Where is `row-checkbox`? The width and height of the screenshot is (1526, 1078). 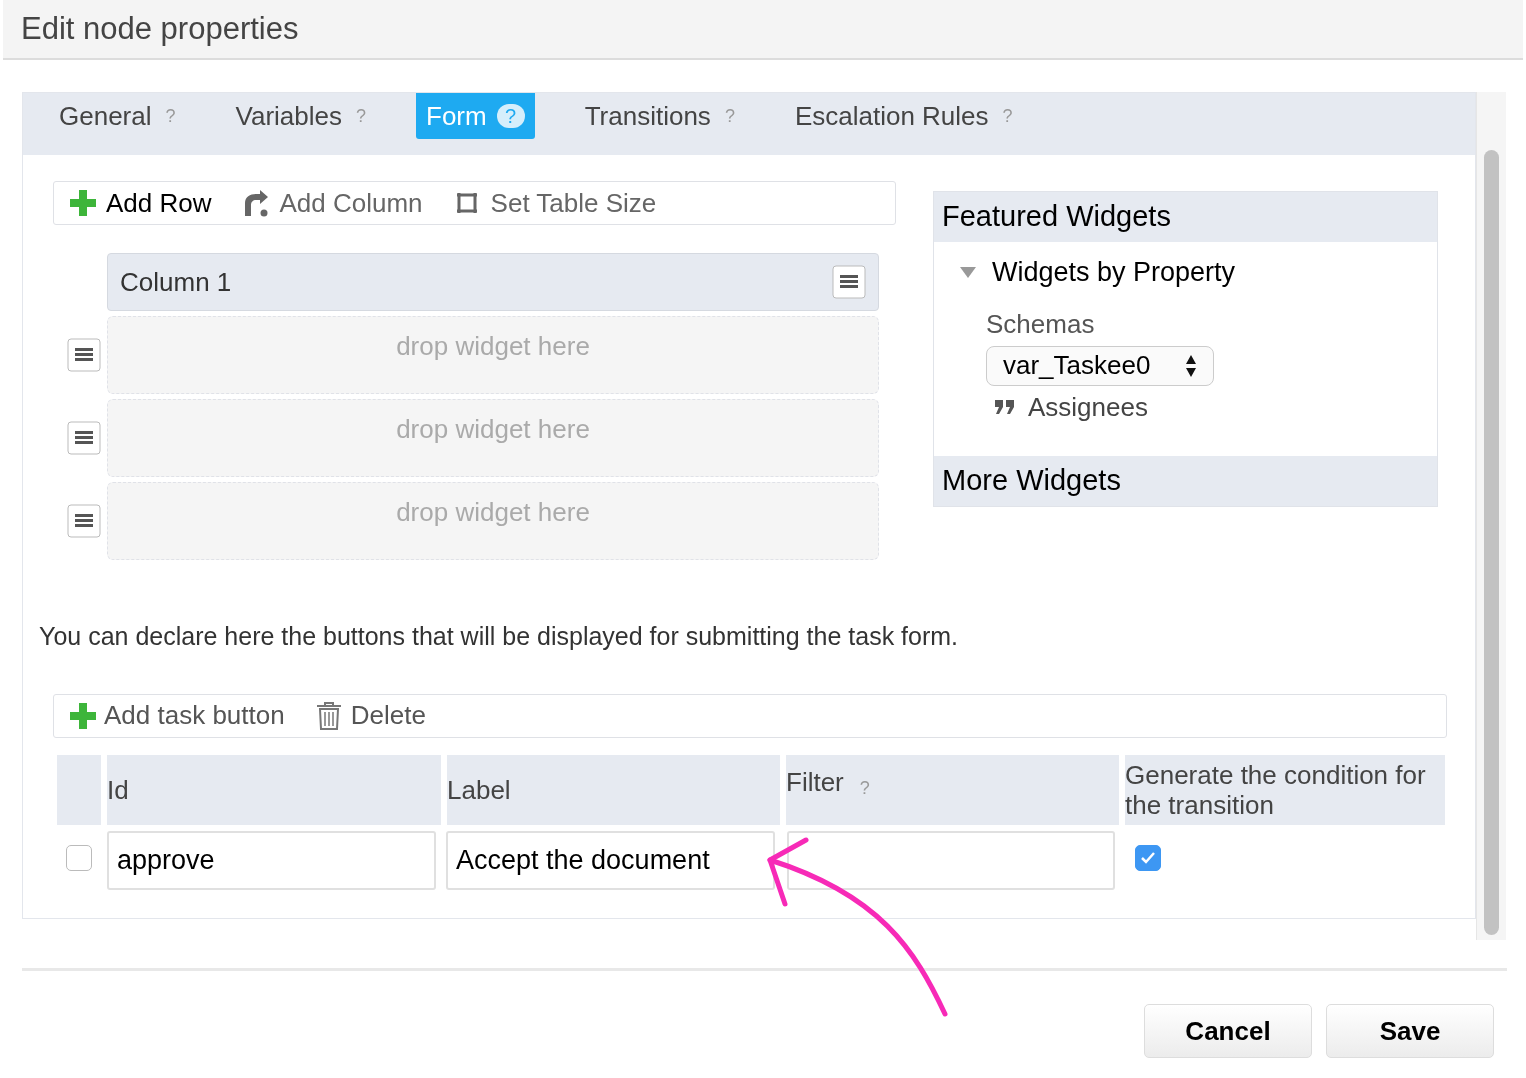
row-checkbox is located at coordinates (79, 857).